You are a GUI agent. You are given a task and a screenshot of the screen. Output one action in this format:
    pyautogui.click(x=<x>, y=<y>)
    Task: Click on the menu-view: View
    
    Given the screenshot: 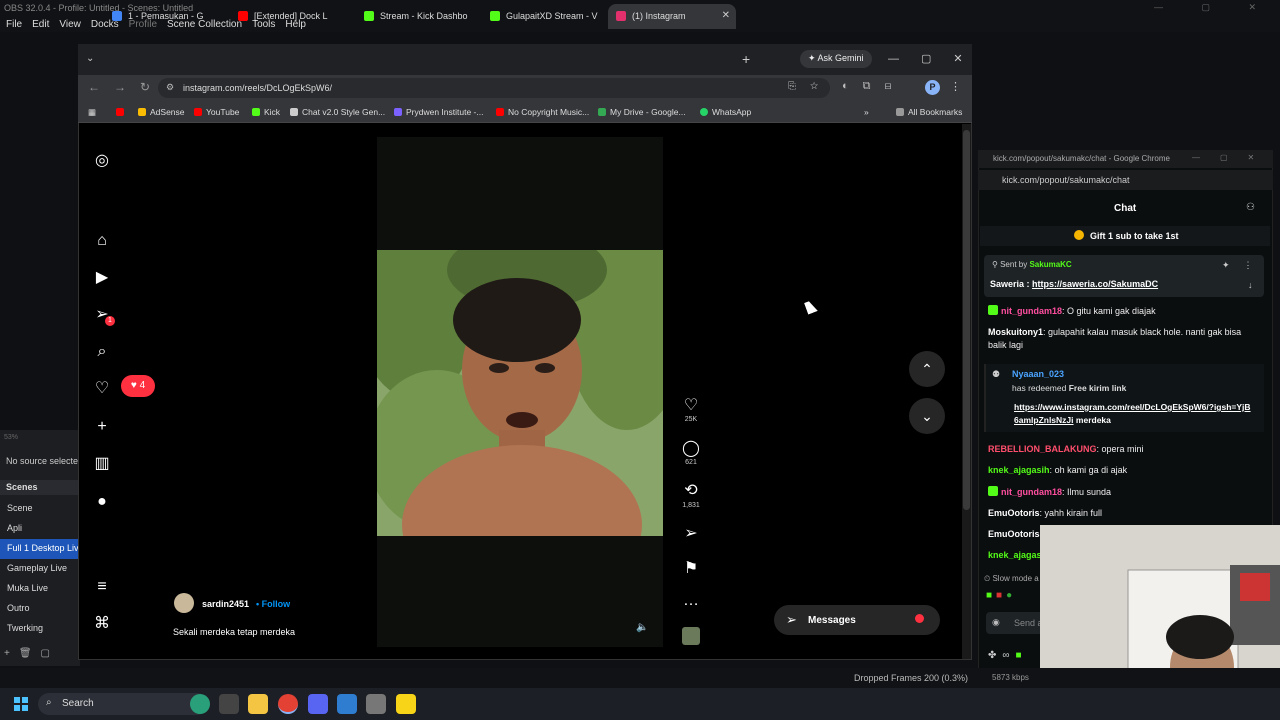 What is the action you would take?
    pyautogui.click(x=70, y=24)
    